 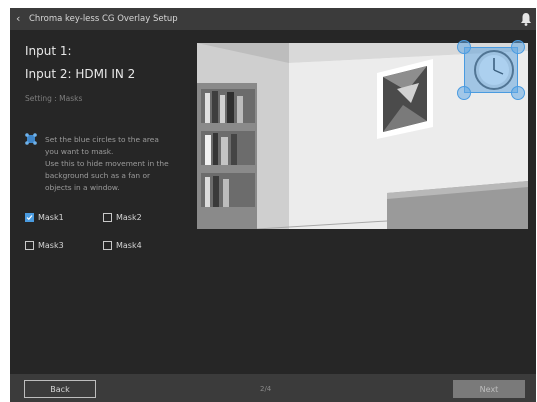 What do you see at coordinates (103, 19) in the screenshot?
I see `window-title: Chroma key-less CG Overlay Setup` at bounding box center [103, 19].